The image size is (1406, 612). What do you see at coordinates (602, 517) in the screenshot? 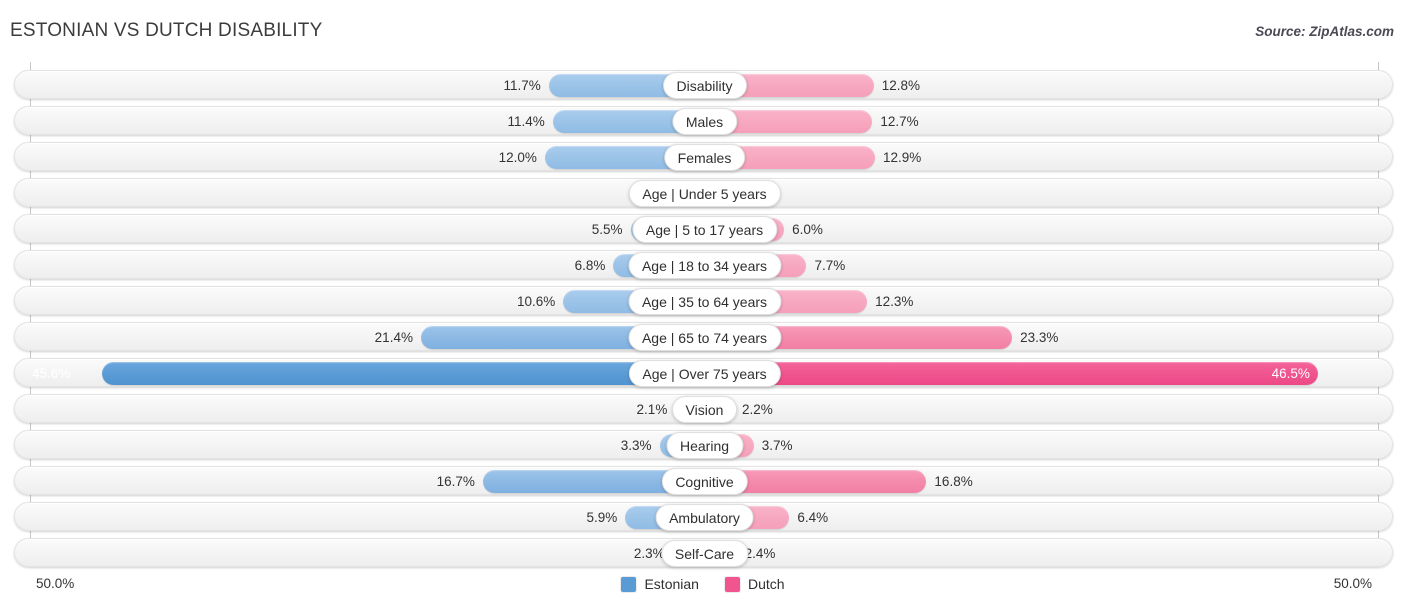
I see `bar-value-estonian: 5.9%` at bounding box center [602, 517].